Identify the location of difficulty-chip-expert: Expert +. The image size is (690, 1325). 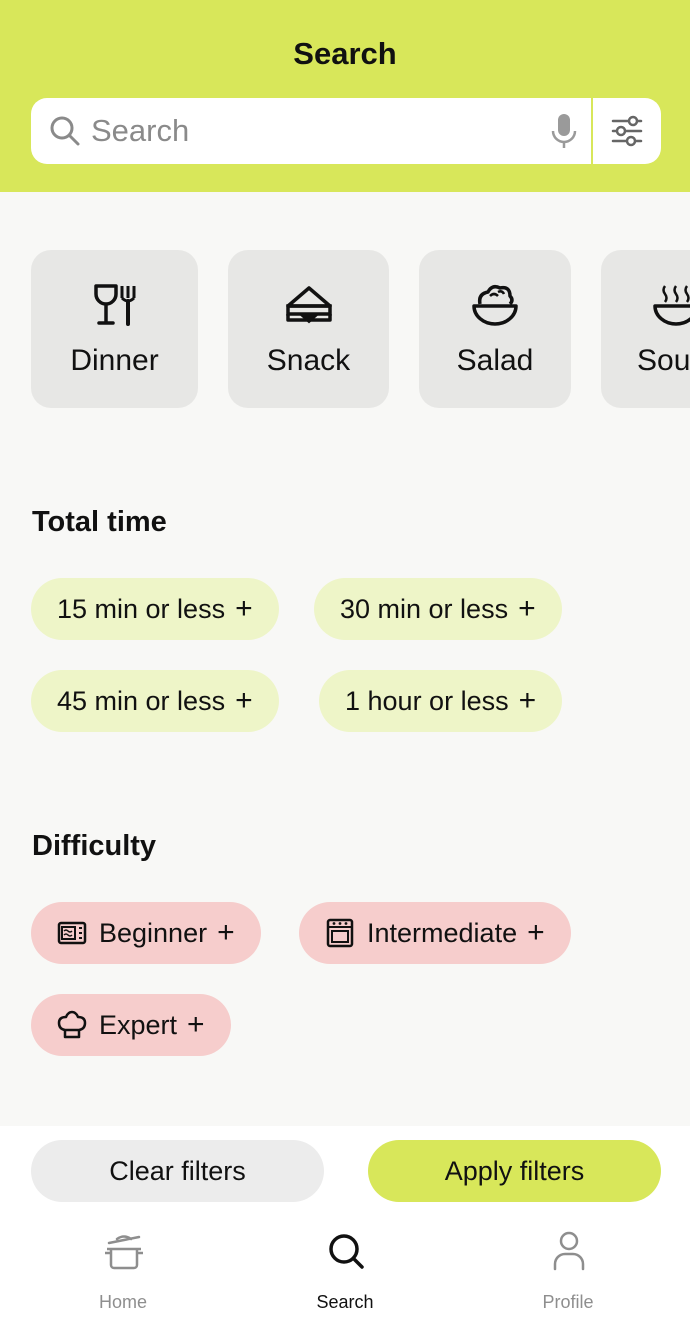
(131, 1025).